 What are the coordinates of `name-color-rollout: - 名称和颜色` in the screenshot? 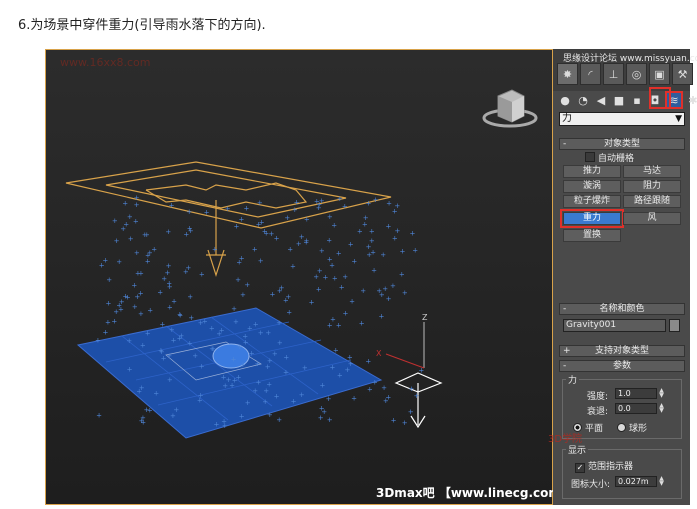 It's located at (622, 309).